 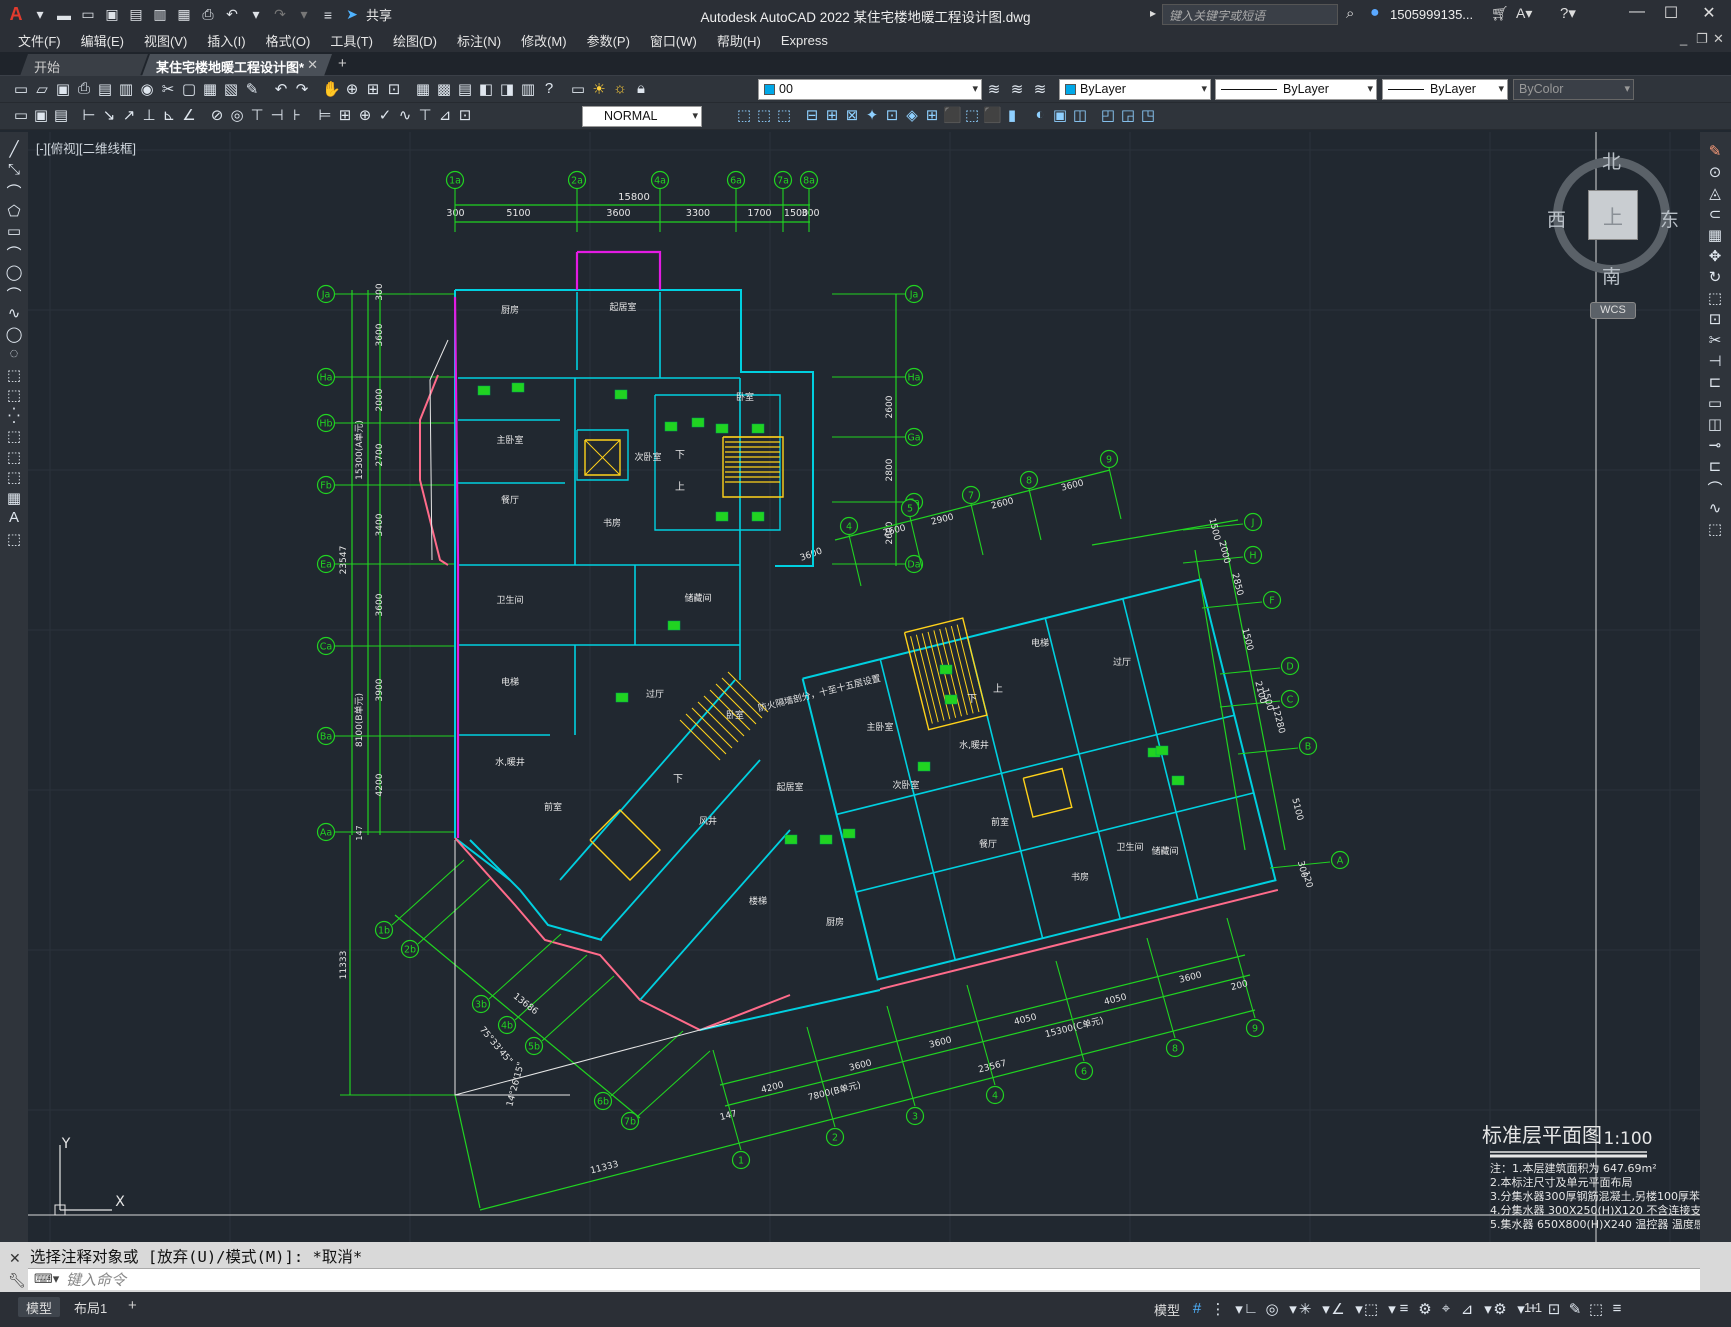 I want to click on polyline-icon: ⌒, so click(x=14, y=191).